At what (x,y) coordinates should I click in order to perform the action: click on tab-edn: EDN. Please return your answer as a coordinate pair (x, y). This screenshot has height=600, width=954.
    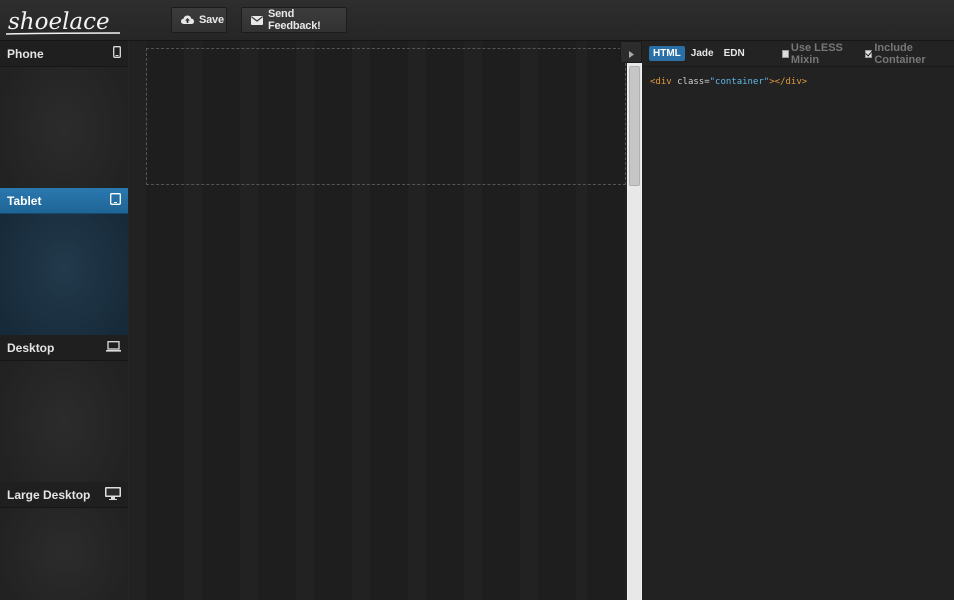
    Looking at the image, I should click on (734, 53).